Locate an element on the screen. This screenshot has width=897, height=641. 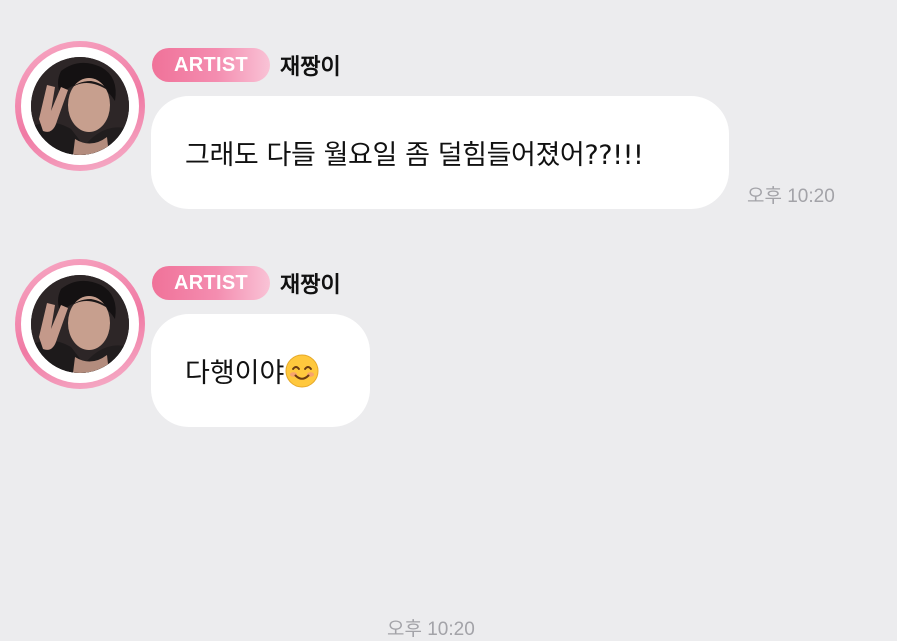
message-bubble: 다행이야 is located at coordinates (260, 370).